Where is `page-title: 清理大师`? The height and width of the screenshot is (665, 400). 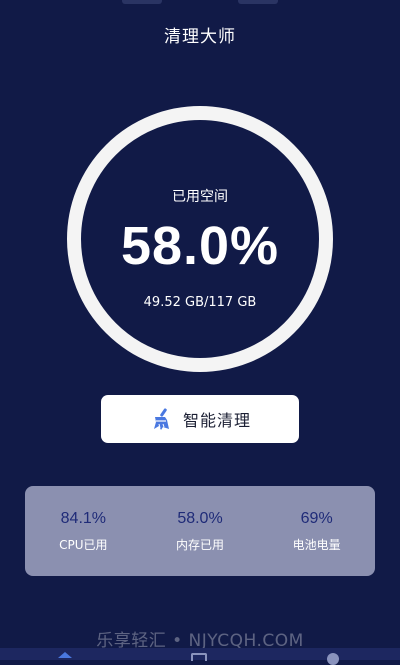
page-title: 清理大师 is located at coordinates (200, 37).